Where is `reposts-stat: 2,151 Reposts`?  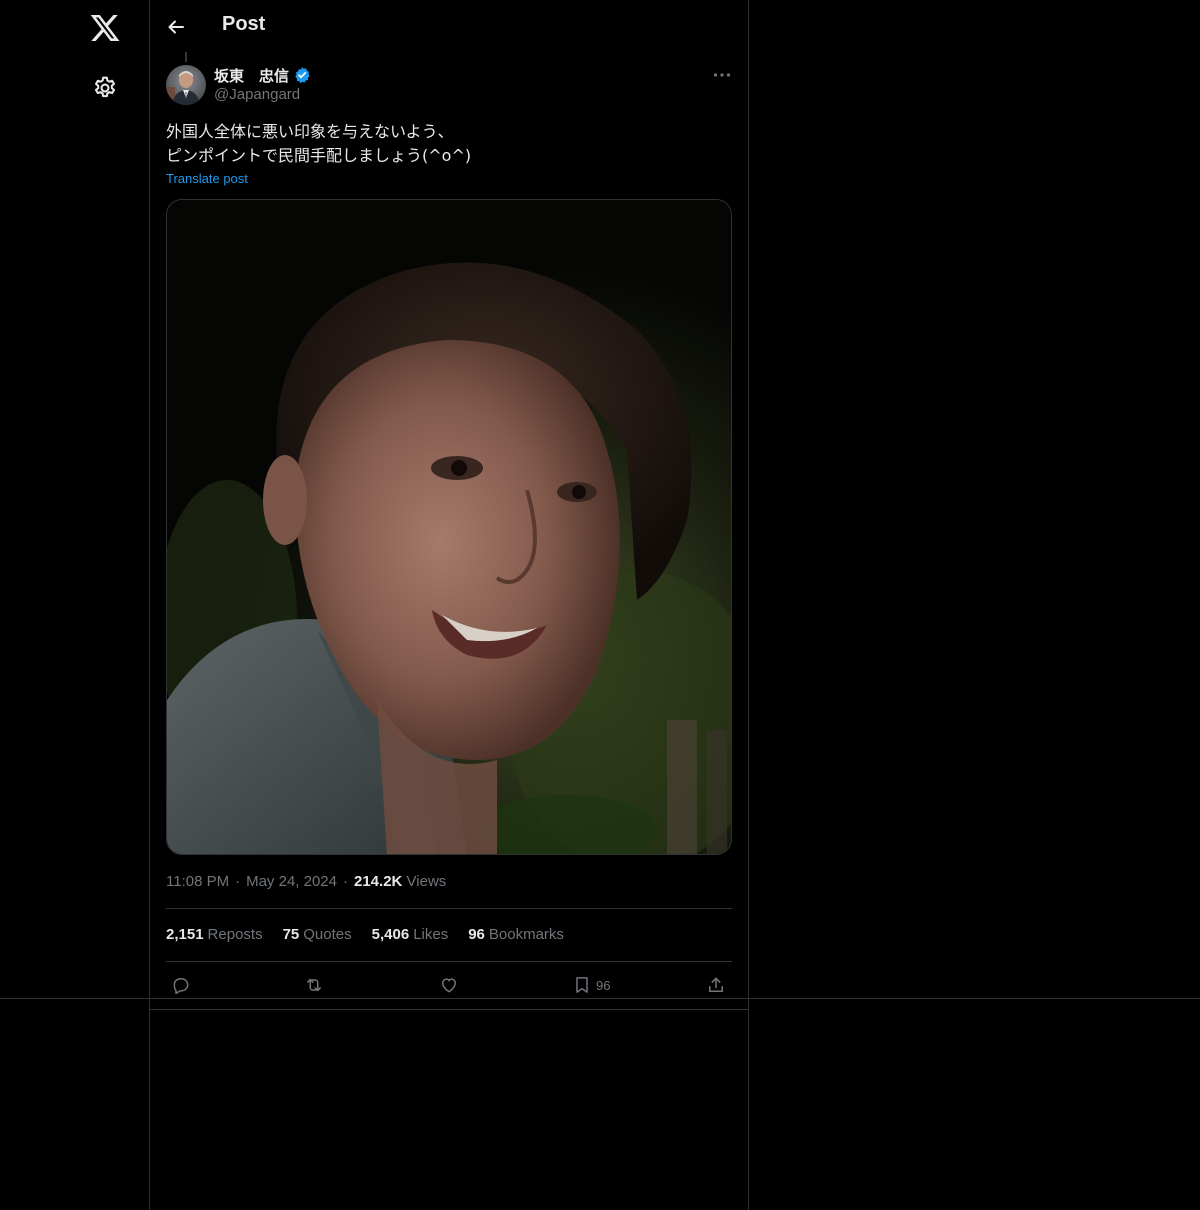
reposts-stat: 2,151 Reposts is located at coordinates (214, 934).